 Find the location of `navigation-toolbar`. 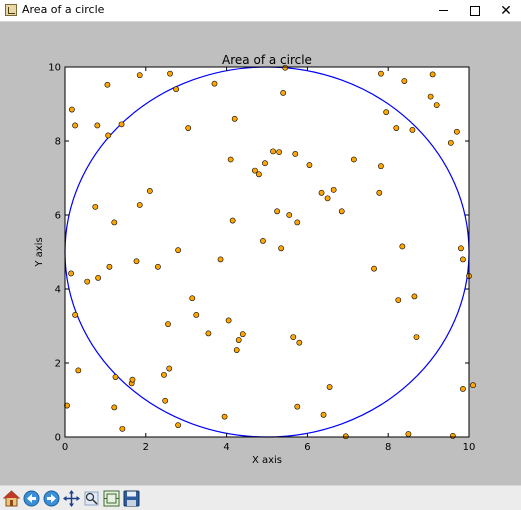

navigation-toolbar is located at coordinates (260, 497).